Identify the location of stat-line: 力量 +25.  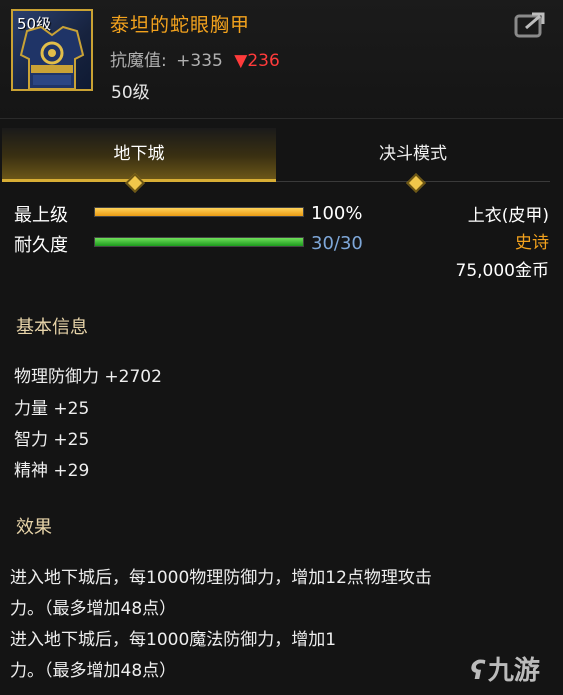
(52, 409).